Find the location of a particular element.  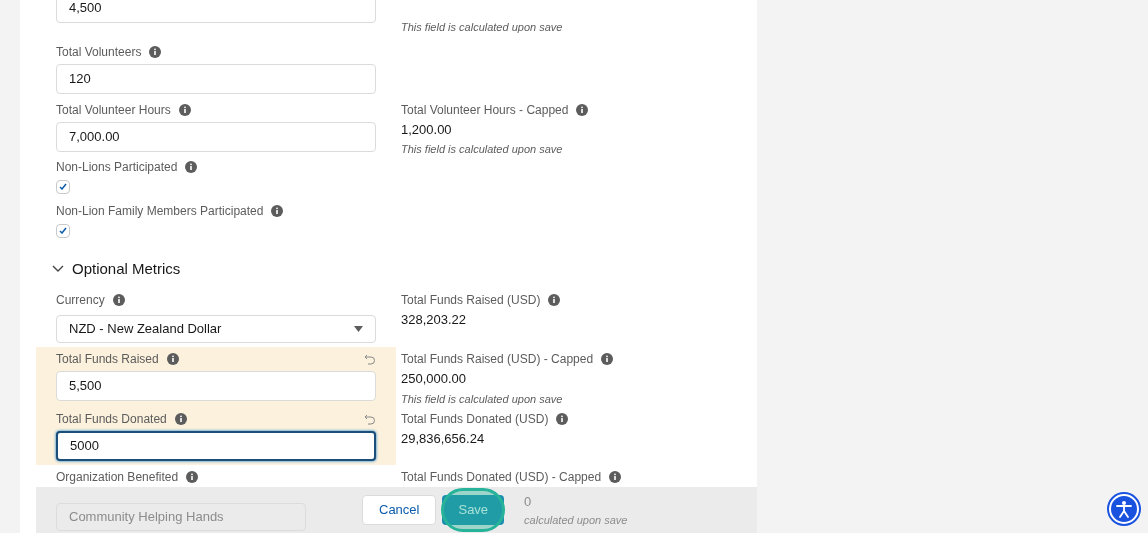

input-field: 5000 is located at coordinates (216, 446).